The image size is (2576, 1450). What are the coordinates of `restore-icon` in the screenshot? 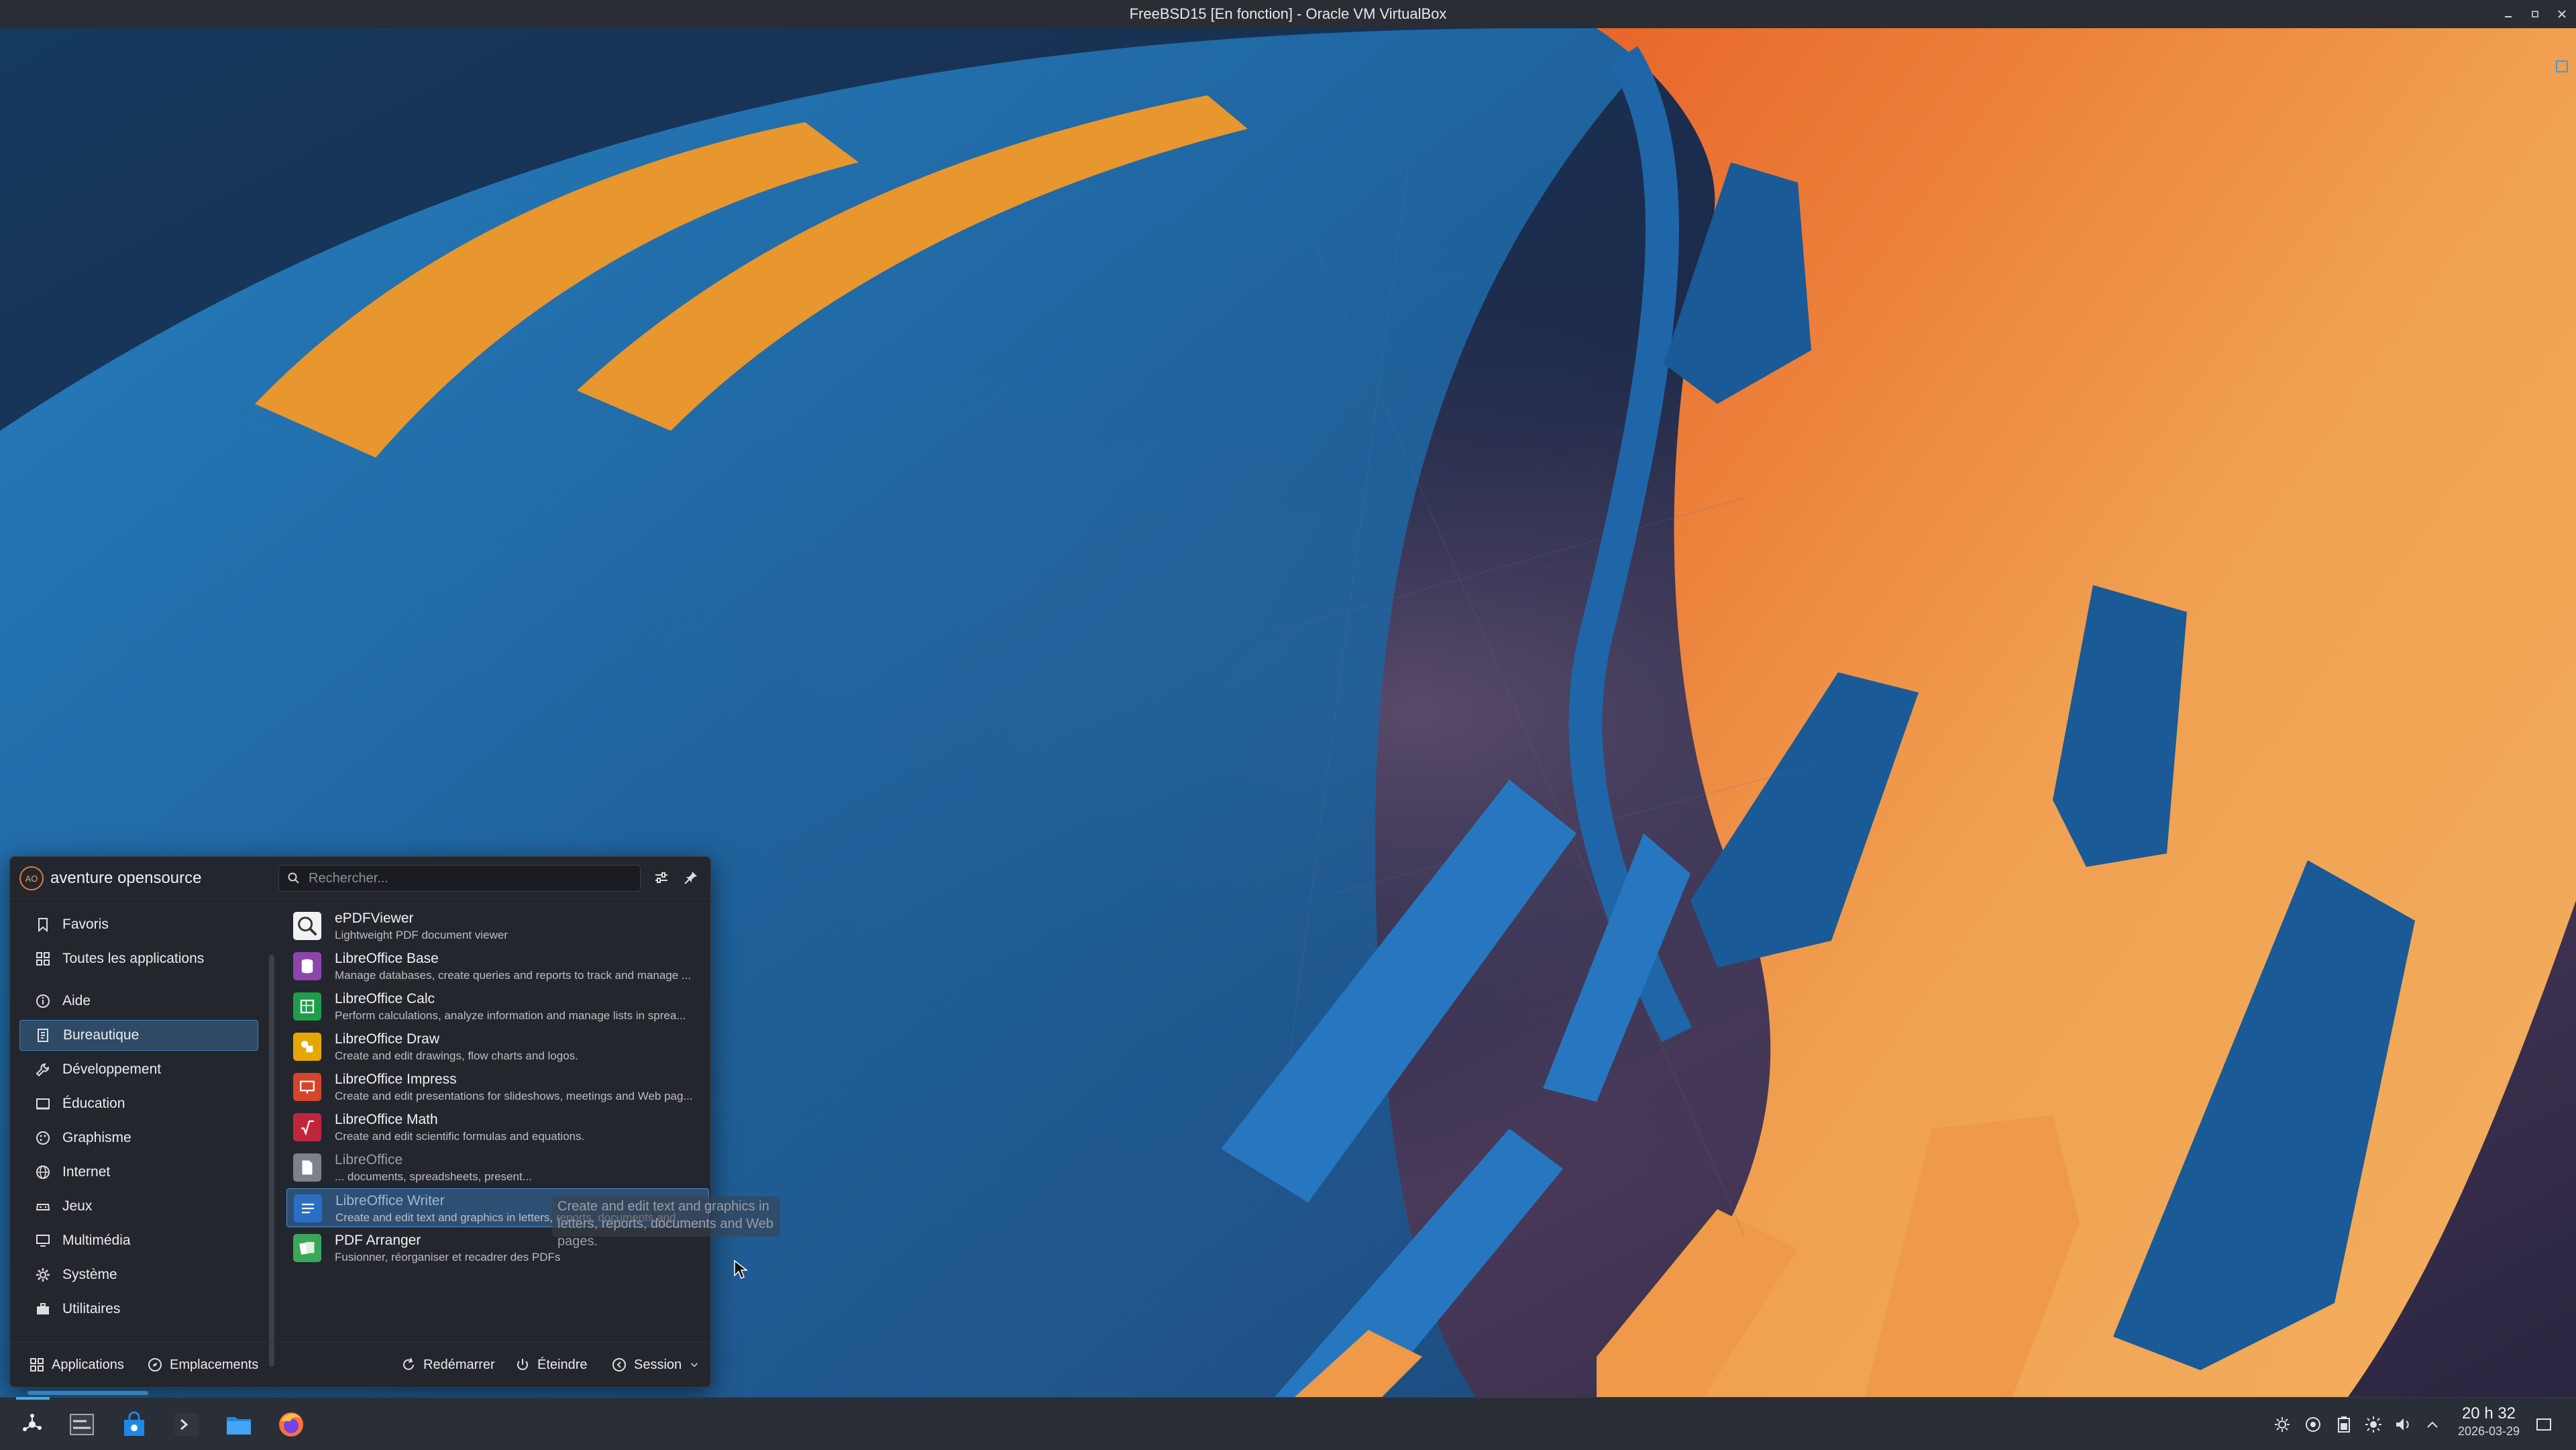 It's located at (2535, 14).